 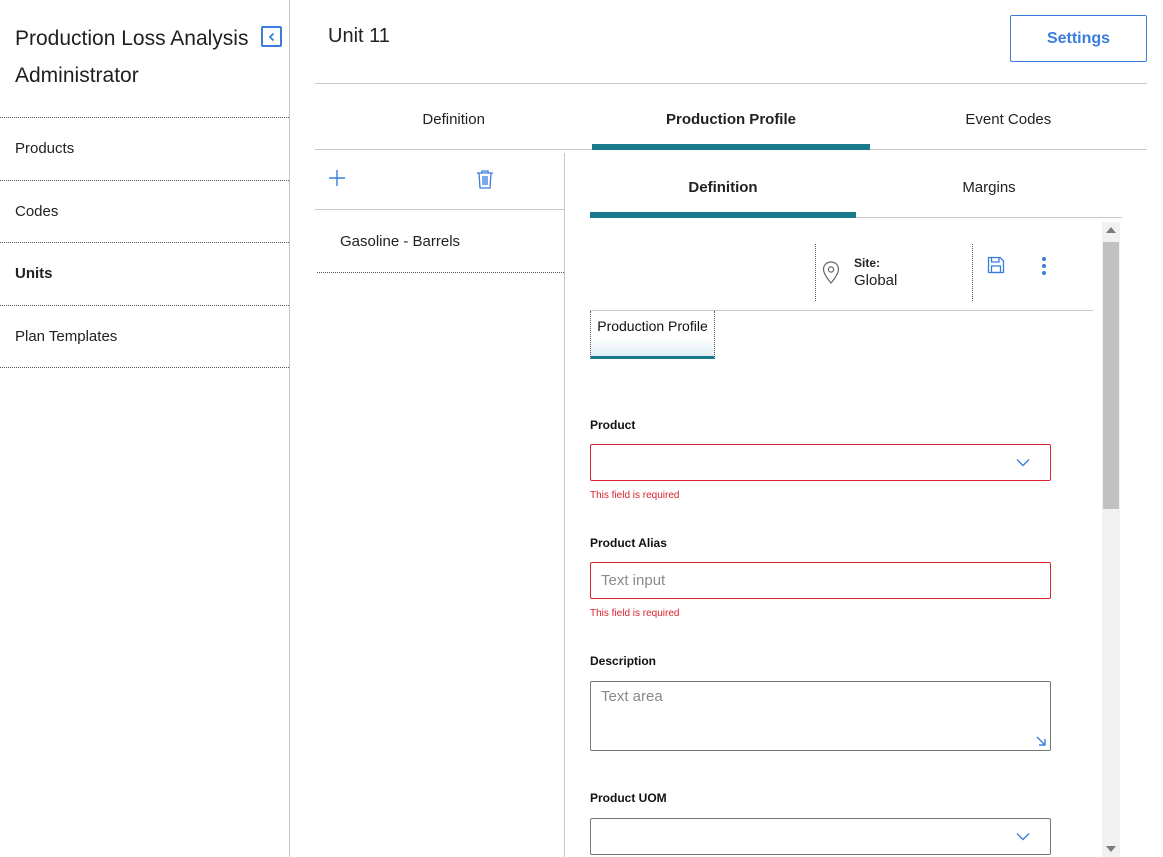 What do you see at coordinates (652, 335) in the screenshot?
I see `section-chip-production-profile: Production Profile` at bounding box center [652, 335].